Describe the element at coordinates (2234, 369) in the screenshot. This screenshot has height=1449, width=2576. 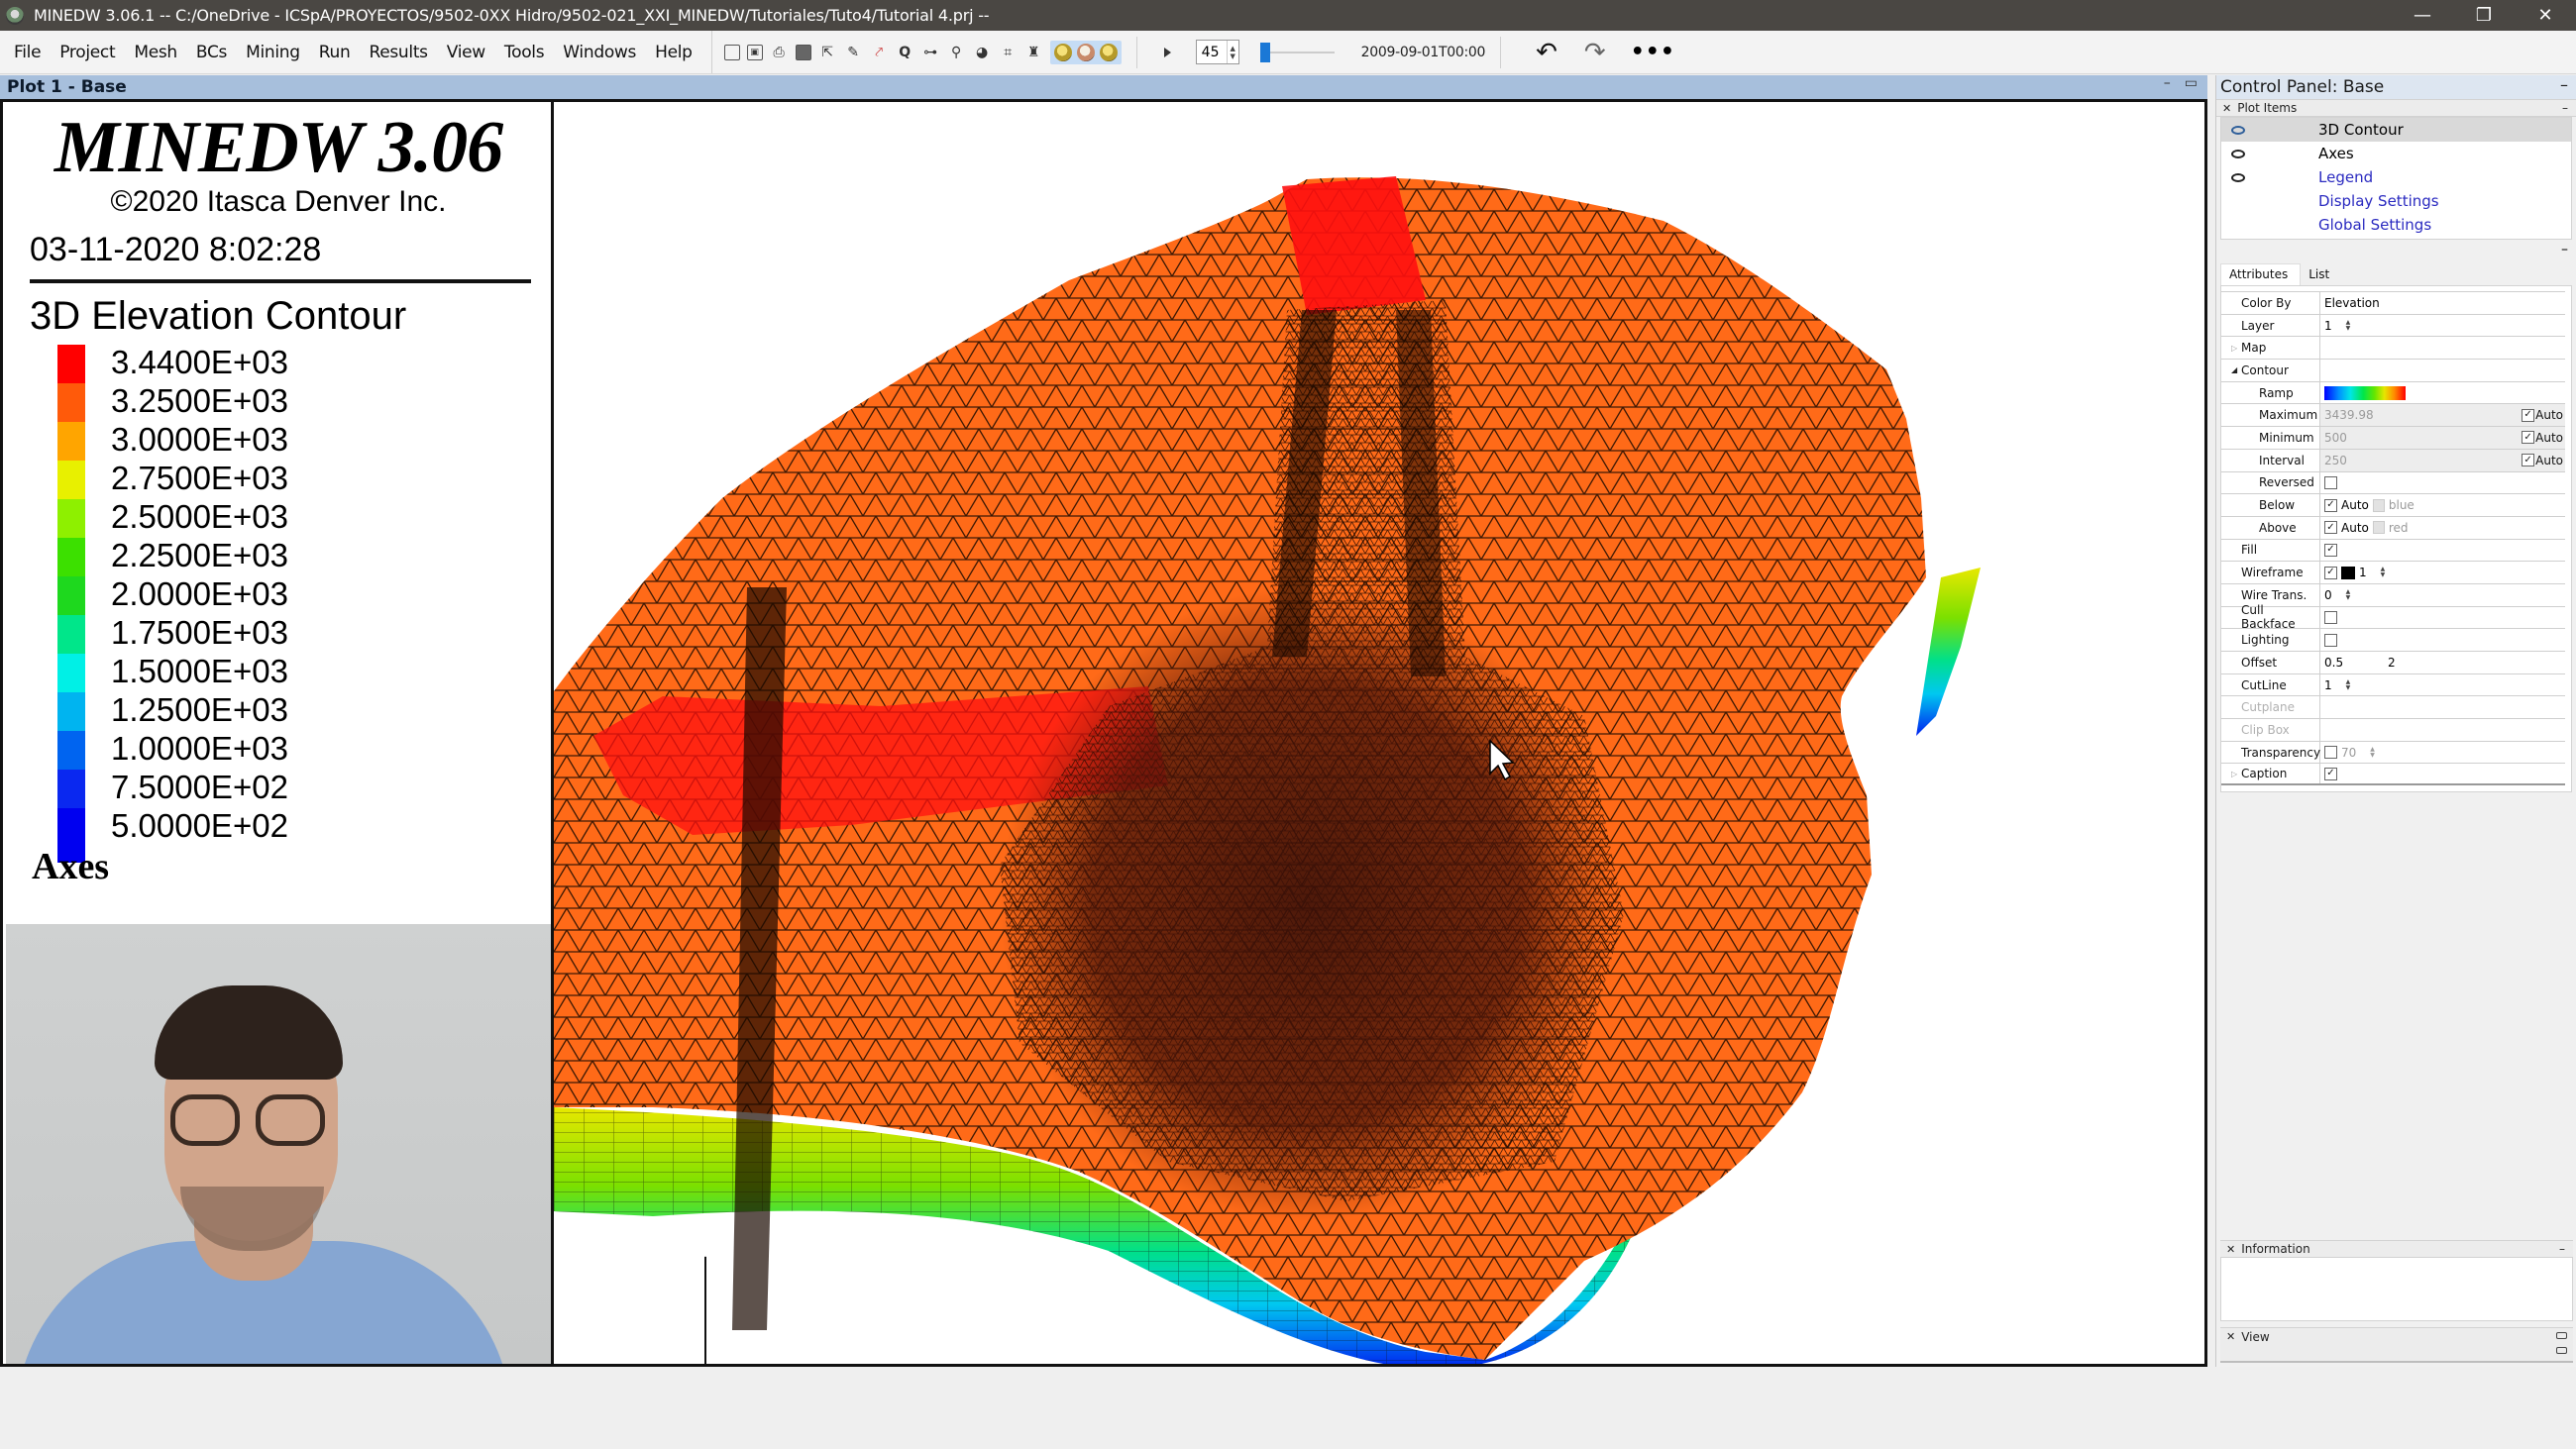
I see `collapse-icon: ◢` at that location.